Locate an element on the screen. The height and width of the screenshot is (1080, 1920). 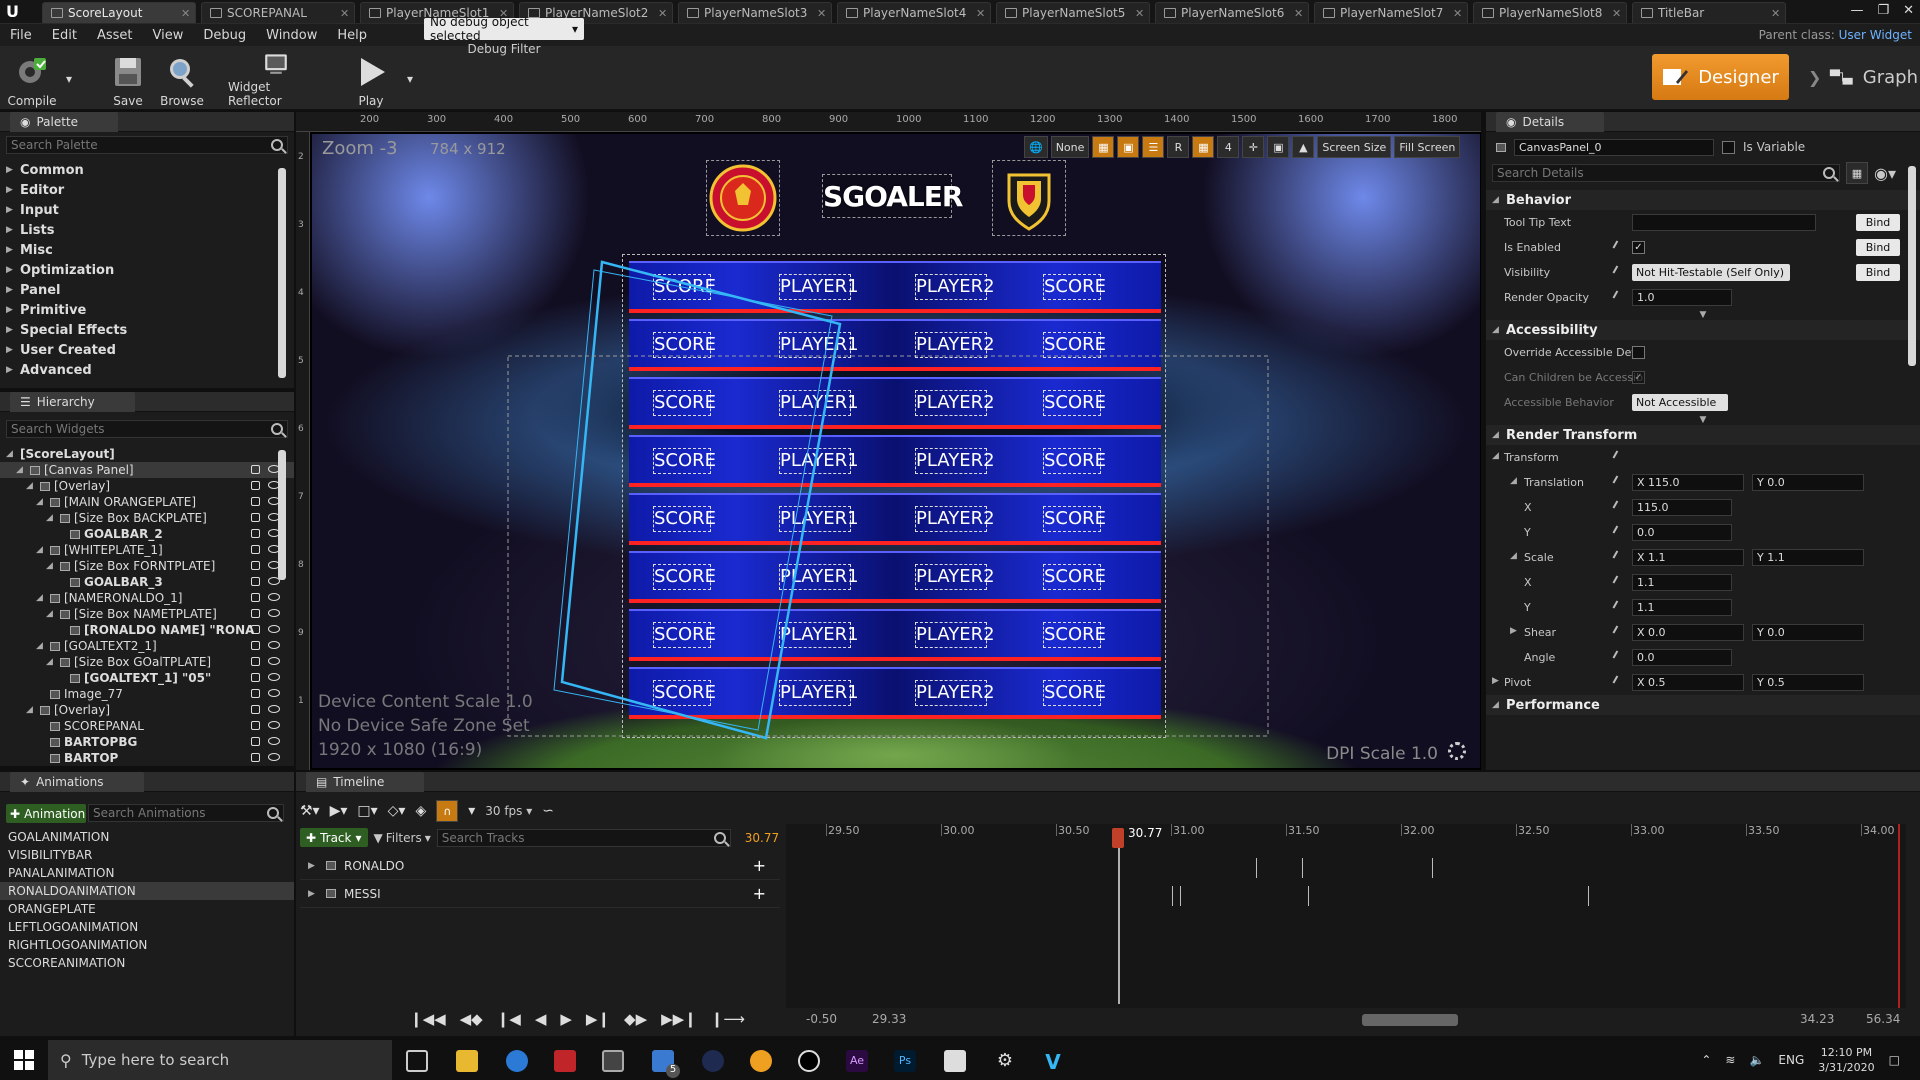
add-keyframe-plus-icon: + is located at coordinates (759, 865).